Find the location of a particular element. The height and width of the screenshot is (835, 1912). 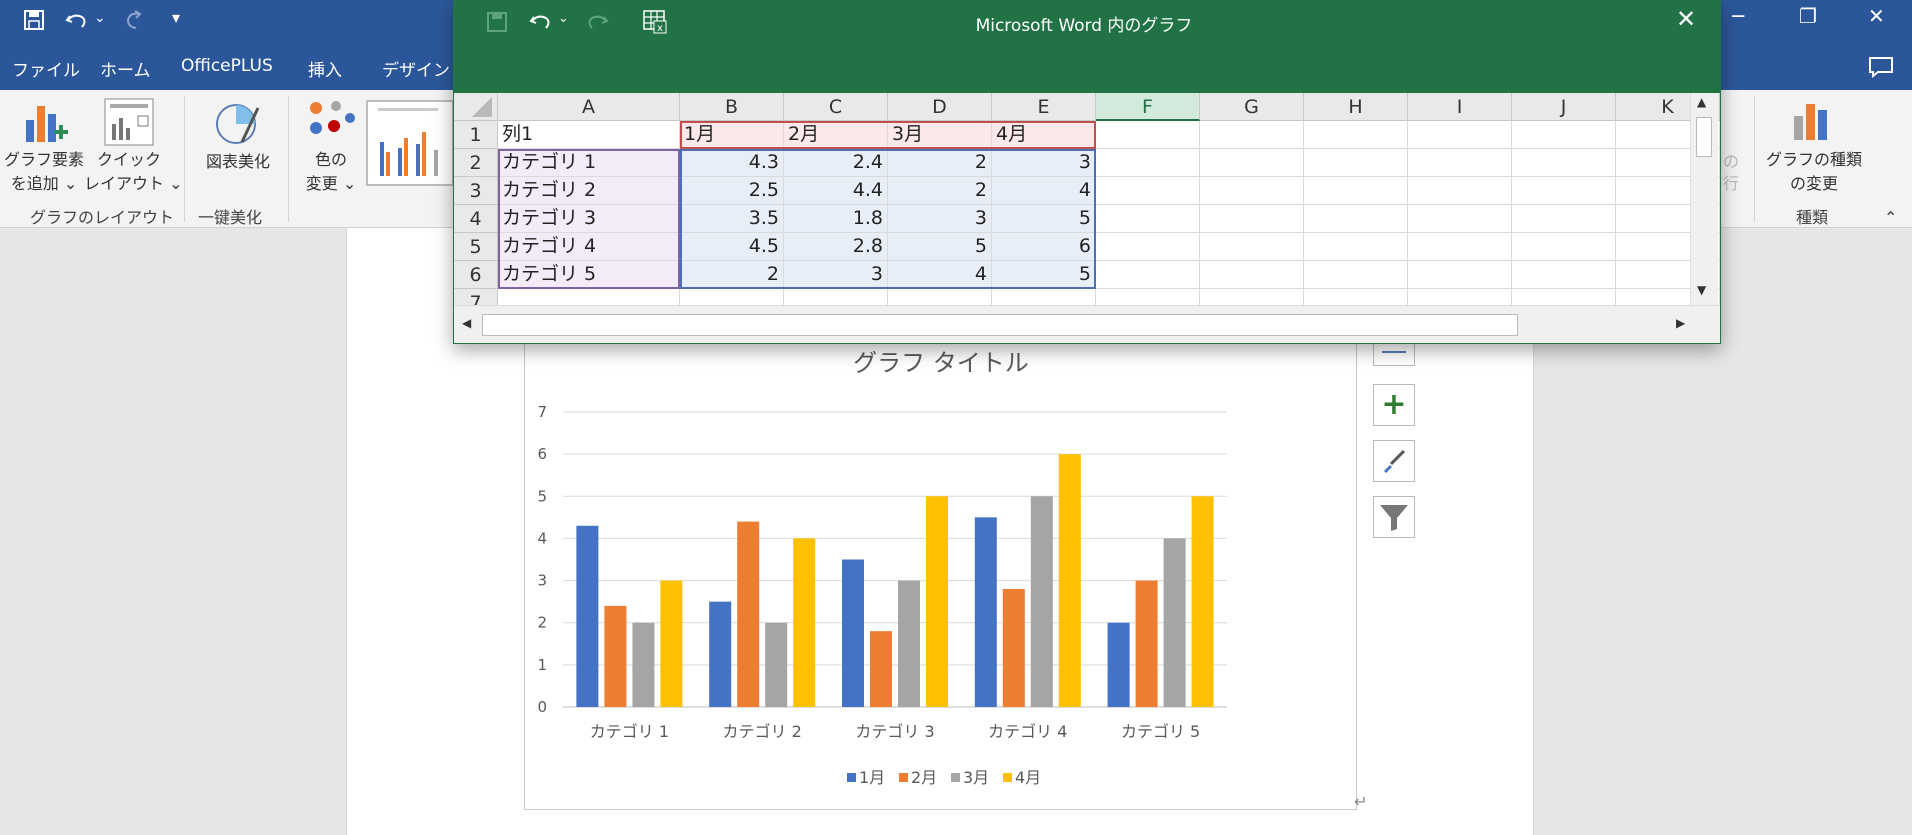

cell-j4 is located at coordinates (1564, 219).